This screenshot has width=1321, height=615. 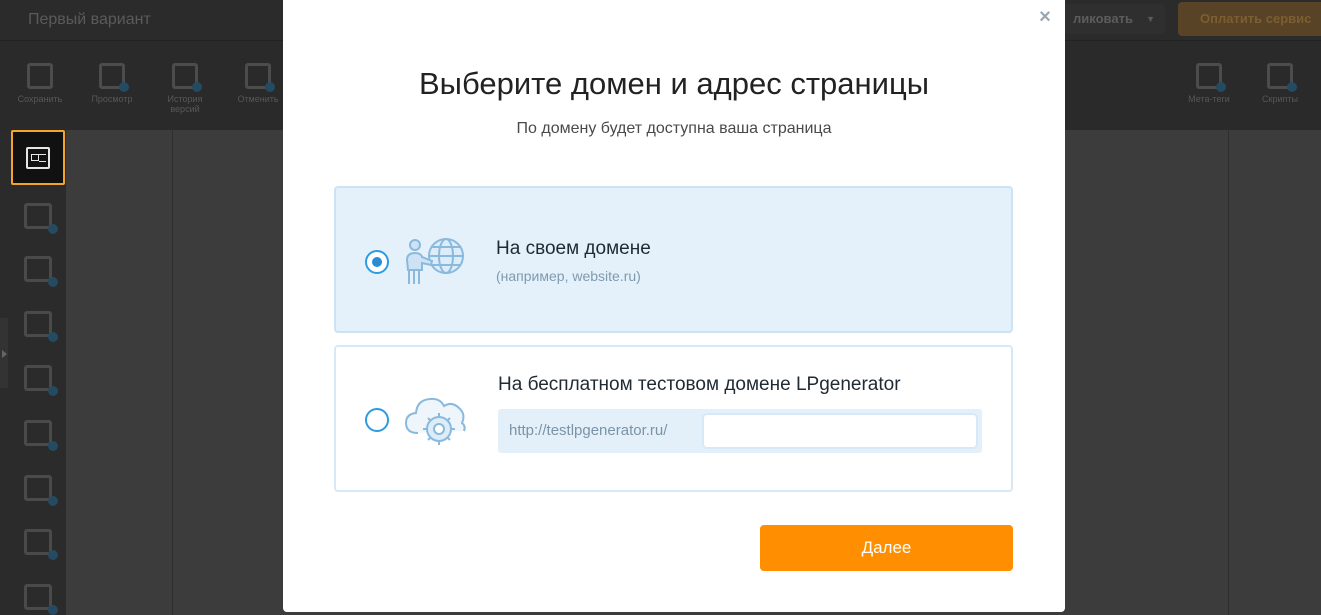 I want to click on sidebar-item-window, so click(x=41, y=326).